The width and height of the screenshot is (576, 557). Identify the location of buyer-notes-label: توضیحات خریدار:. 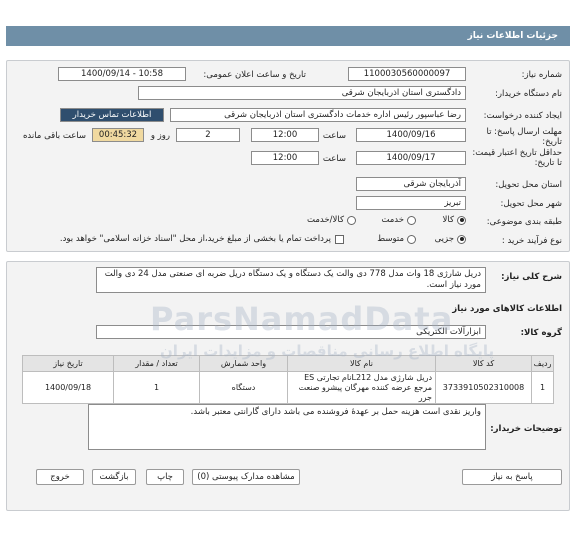
(526, 429).